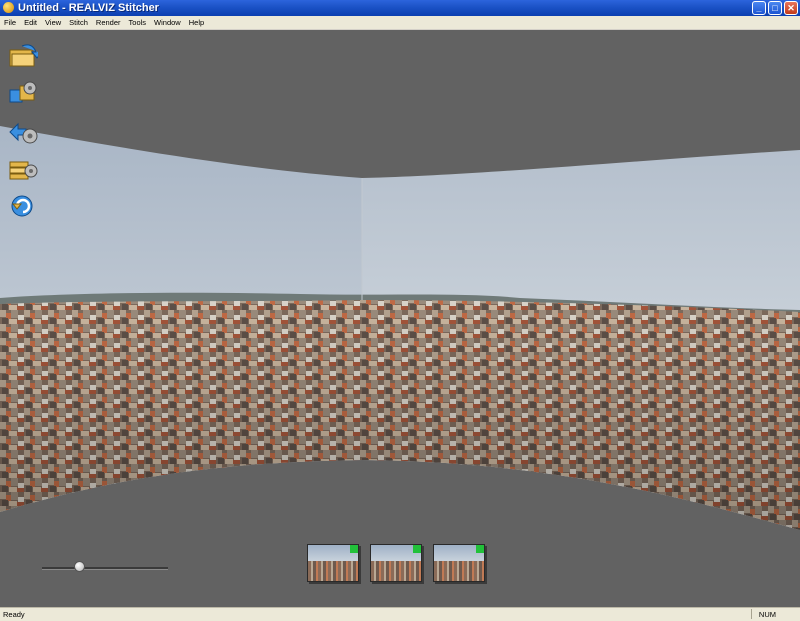 The height and width of the screenshot is (621, 800). Describe the element at coordinates (14, 614) in the screenshot. I see `status-text: Ready` at that location.